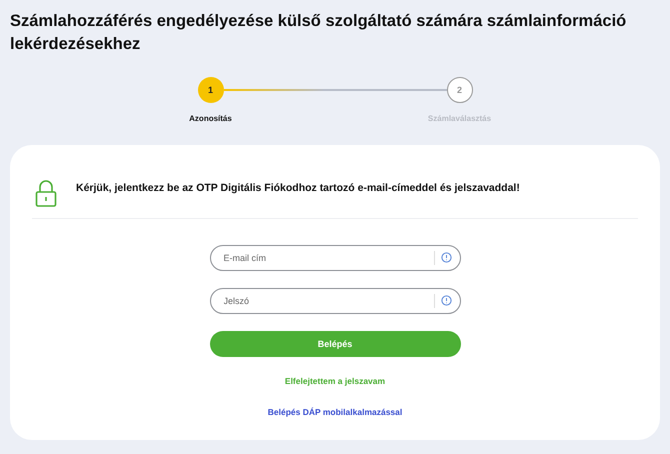 The width and height of the screenshot is (670, 454). I want to click on step-number: 1, so click(211, 90).